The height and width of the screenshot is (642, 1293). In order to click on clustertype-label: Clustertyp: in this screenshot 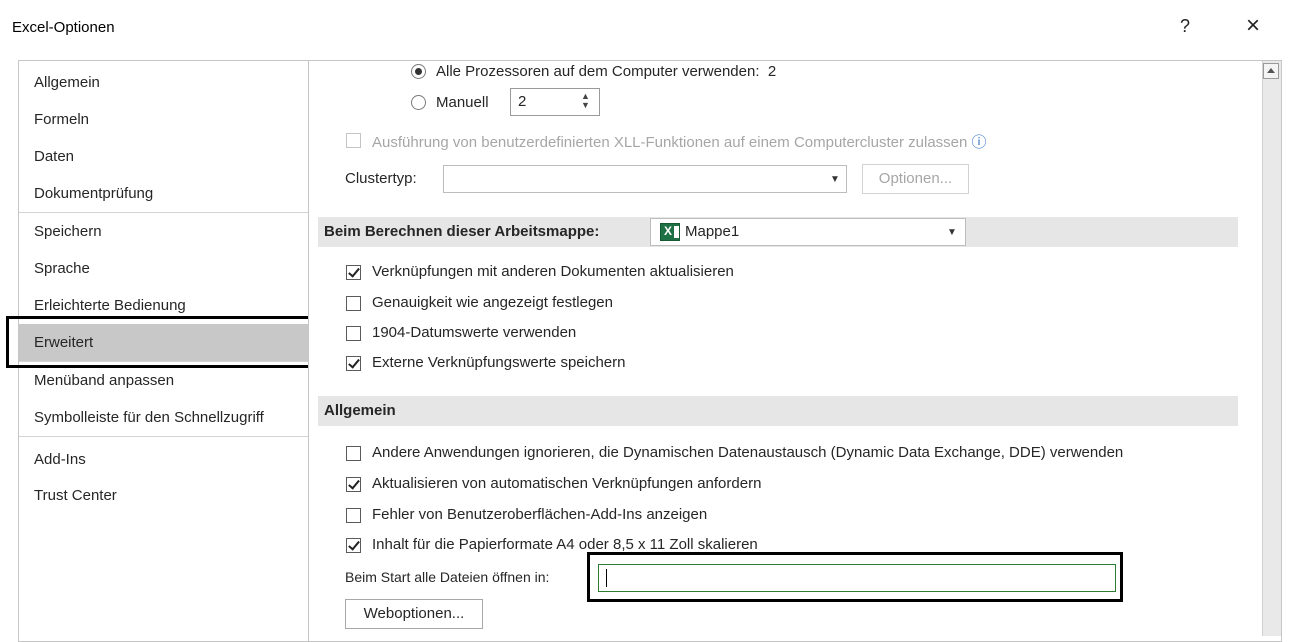, I will do `click(381, 178)`.